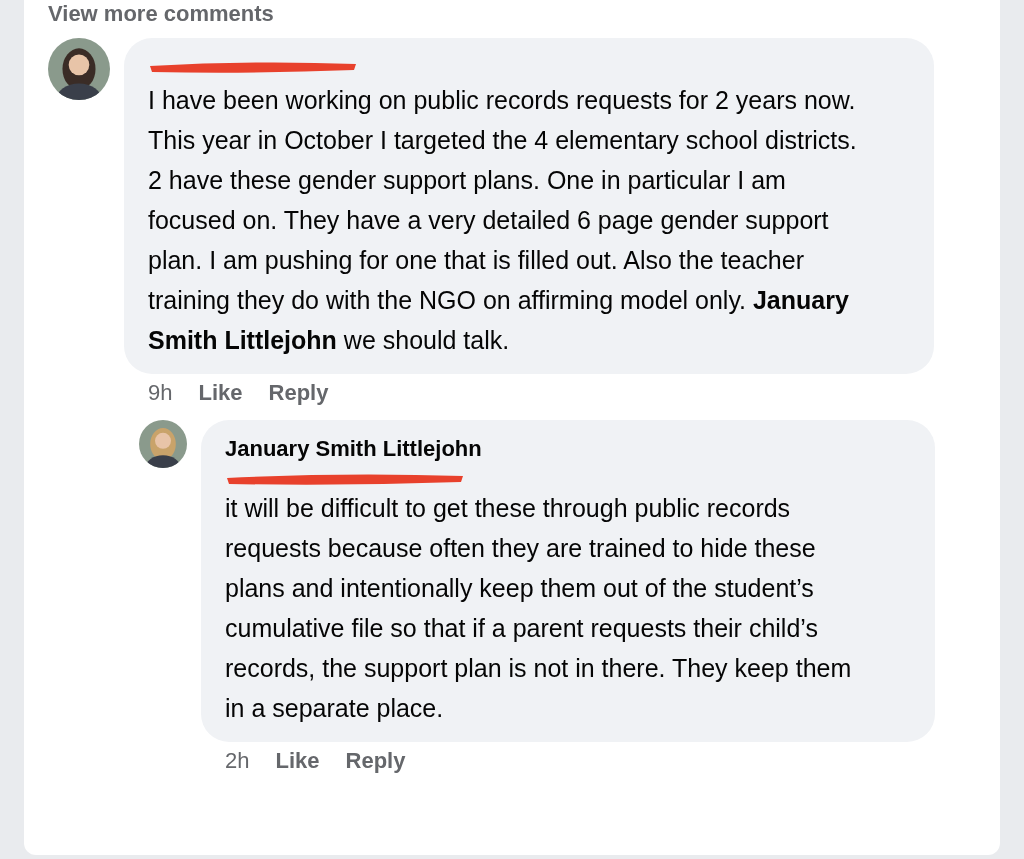 The height and width of the screenshot is (859, 1024). I want to click on comment-time: 9h, so click(160, 393).